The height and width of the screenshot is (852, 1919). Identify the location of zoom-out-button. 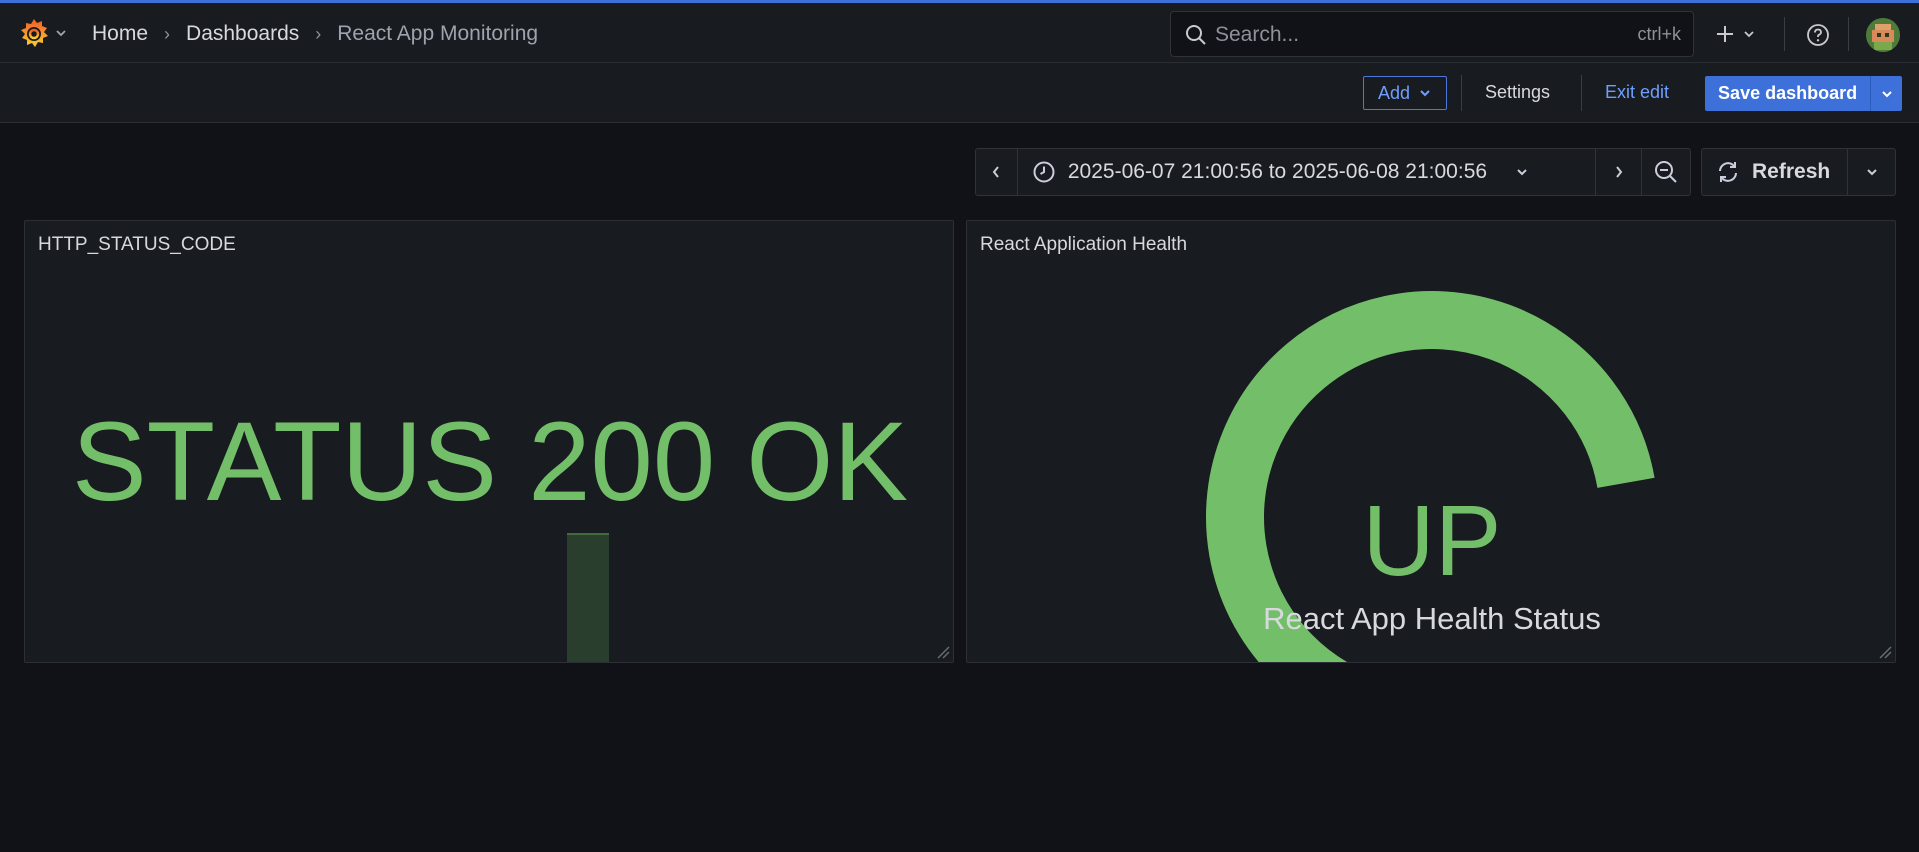
(1666, 172).